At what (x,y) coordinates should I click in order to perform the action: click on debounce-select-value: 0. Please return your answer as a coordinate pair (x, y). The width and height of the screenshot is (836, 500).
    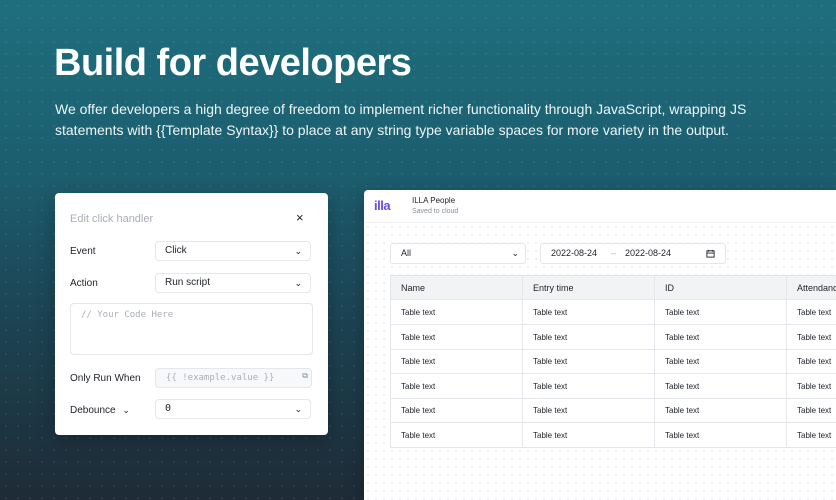
    Looking at the image, I should click on (168, 408).